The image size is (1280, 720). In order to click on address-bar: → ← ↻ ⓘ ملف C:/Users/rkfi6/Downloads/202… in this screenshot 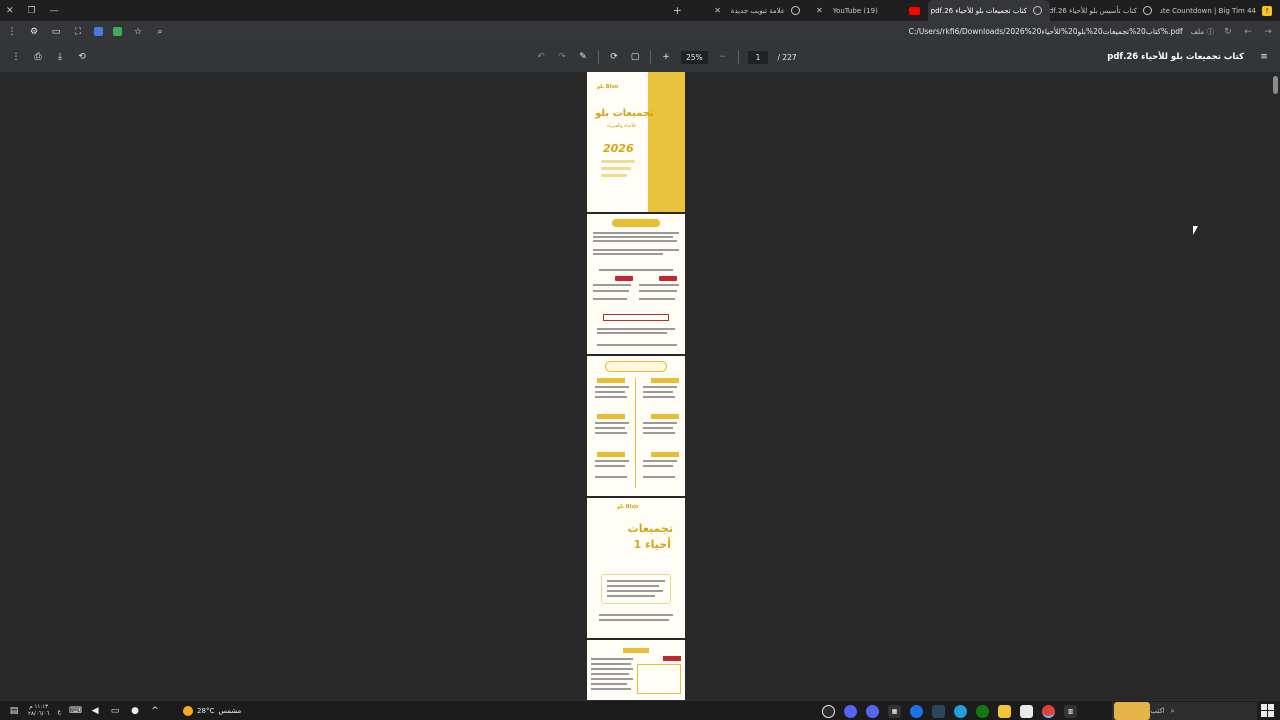, I will do `click(640, 31)`.